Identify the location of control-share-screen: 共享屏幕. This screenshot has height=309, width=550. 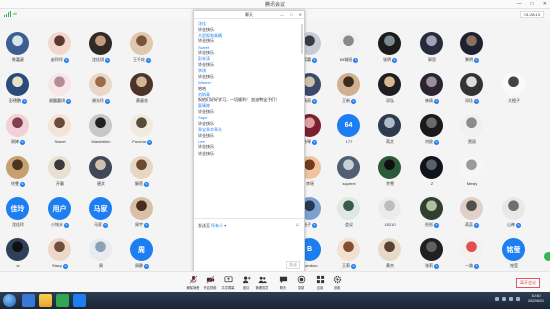
(228, 282).